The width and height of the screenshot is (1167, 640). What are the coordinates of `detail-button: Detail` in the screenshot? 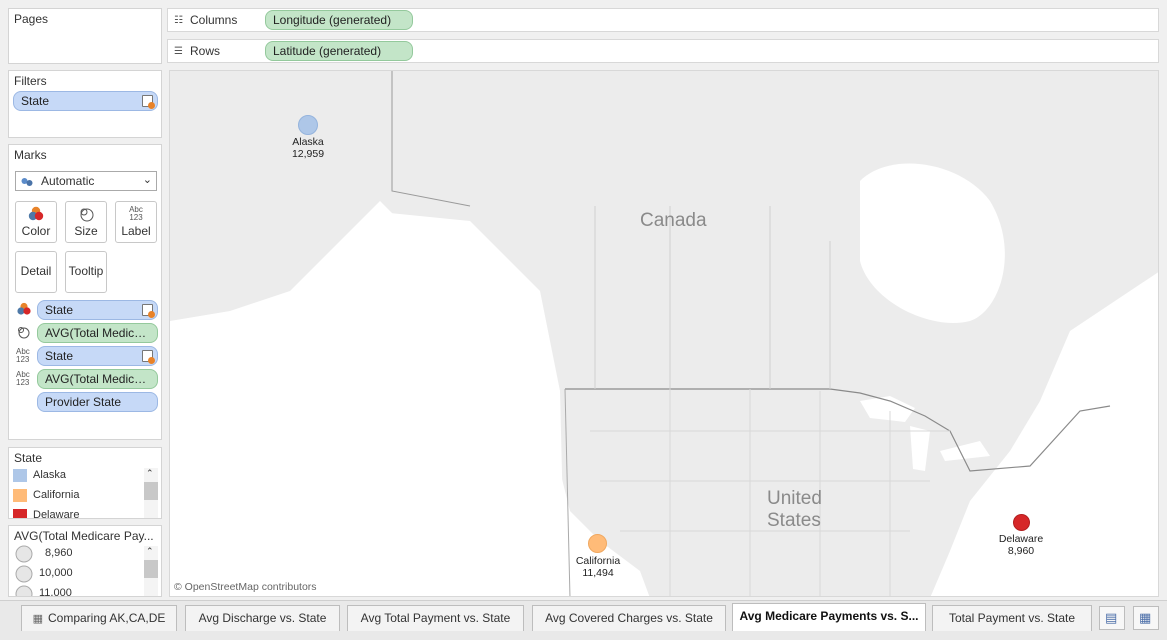 It's located at (36, 272).